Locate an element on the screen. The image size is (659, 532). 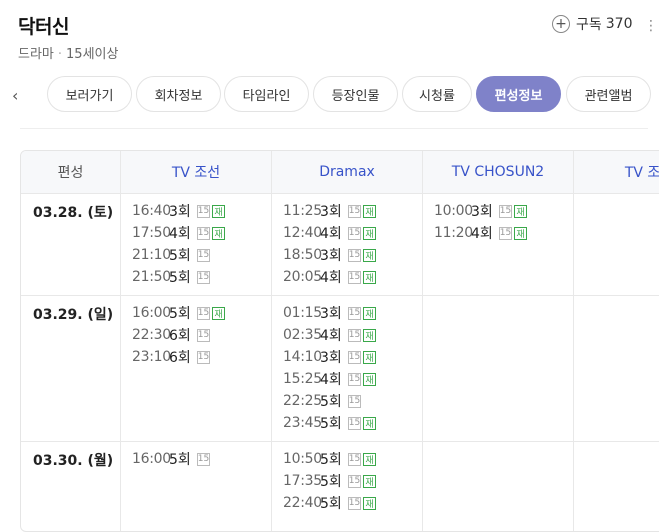
date-label: 03.30. (월) is located at coordinates (73, 461).